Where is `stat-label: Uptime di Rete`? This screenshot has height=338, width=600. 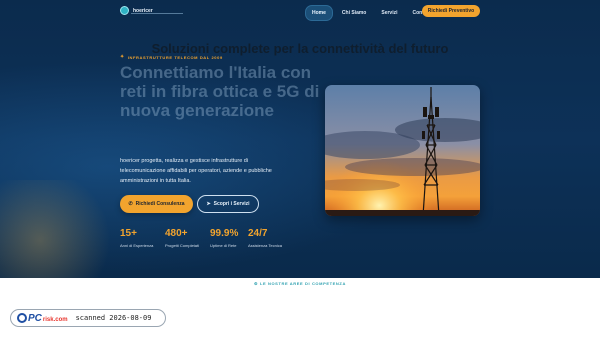 stat-label: Uptime di Rete is located at coordinates (223, 245).